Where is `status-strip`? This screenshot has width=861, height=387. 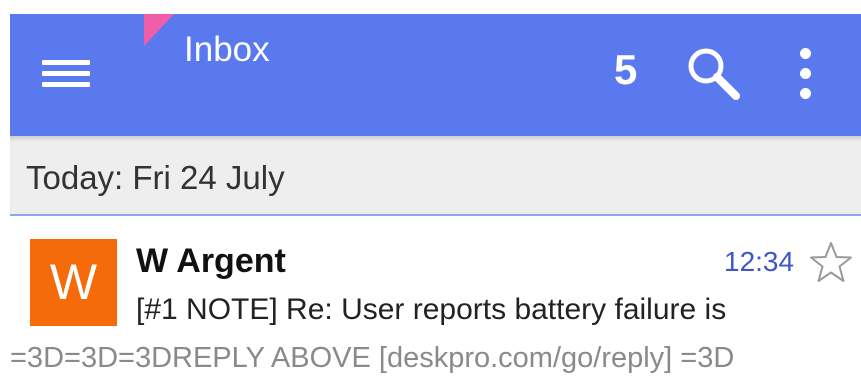
status-strip is located at coordinates (430, 7).